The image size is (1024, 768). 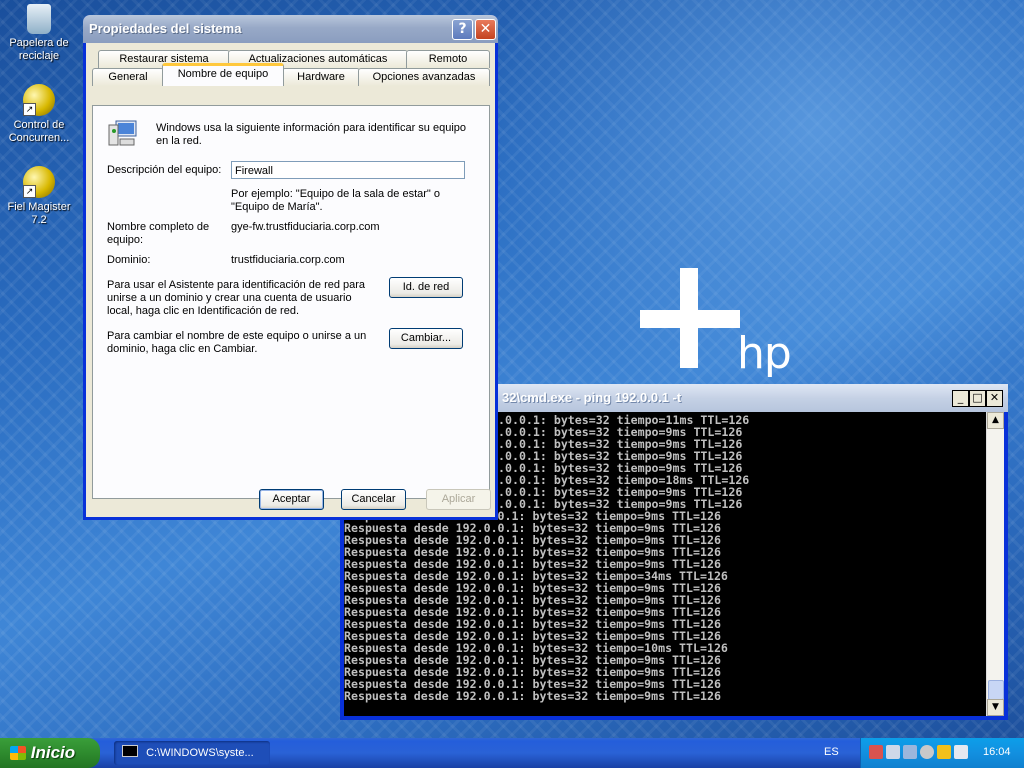 I want to click on system-tray: 16:04, so click(x=942, y=753).